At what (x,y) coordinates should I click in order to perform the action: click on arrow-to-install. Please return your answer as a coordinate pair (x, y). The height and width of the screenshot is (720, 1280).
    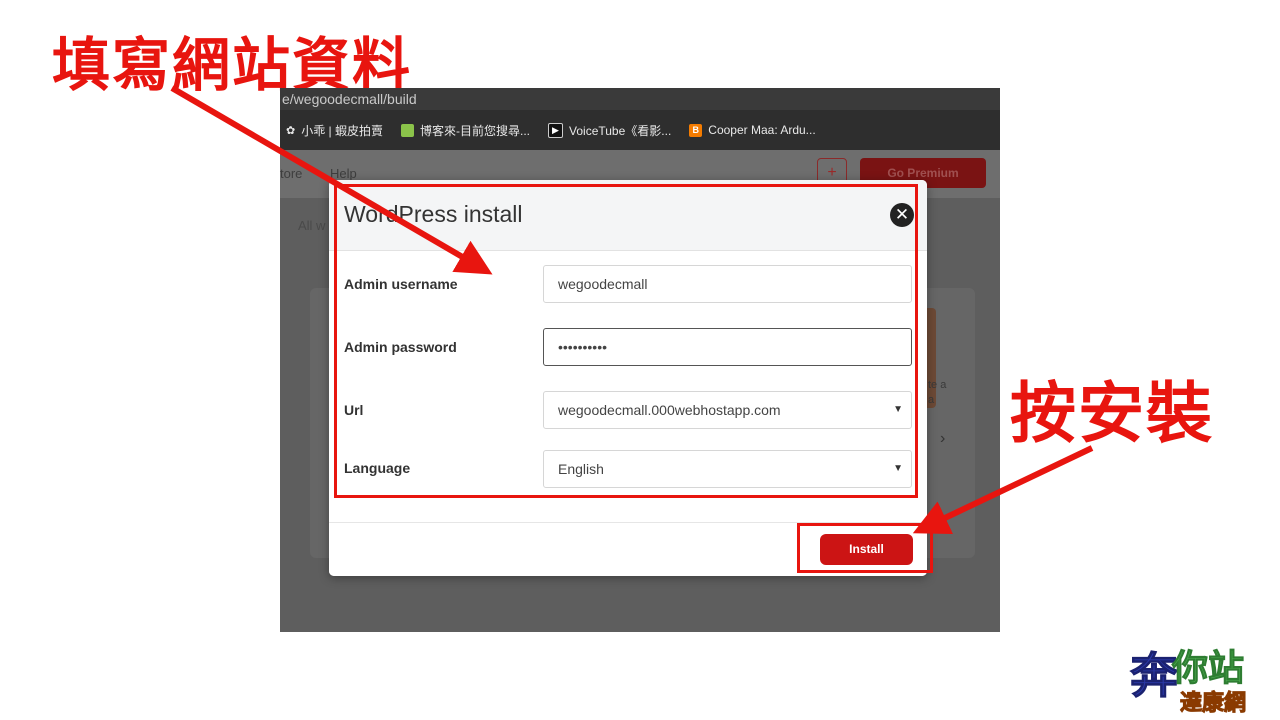
    Looking at the image, I should click on (1003, 490).